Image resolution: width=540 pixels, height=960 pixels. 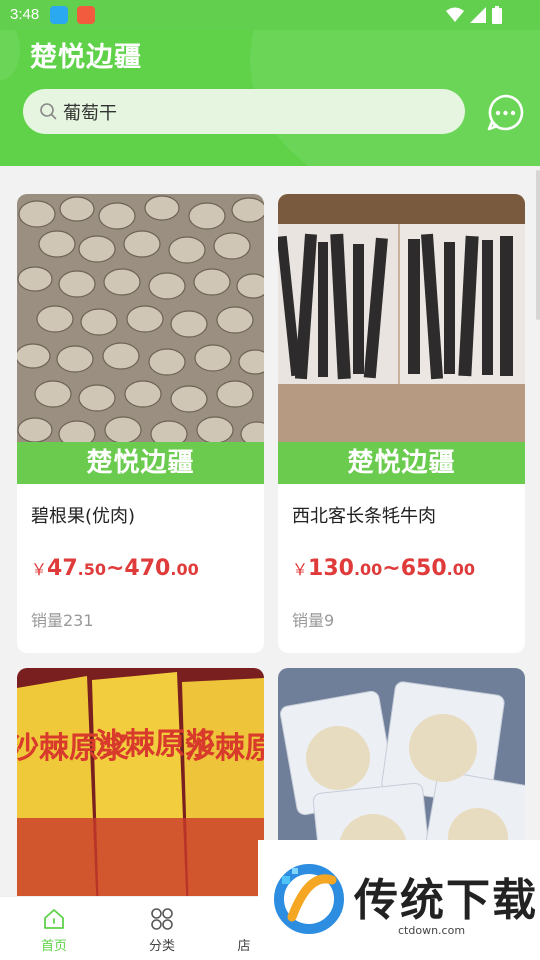 What do you see at coordinates (455, 14) in the screenshot?
I see `wifi-icon` at bounding box center [455, 14].